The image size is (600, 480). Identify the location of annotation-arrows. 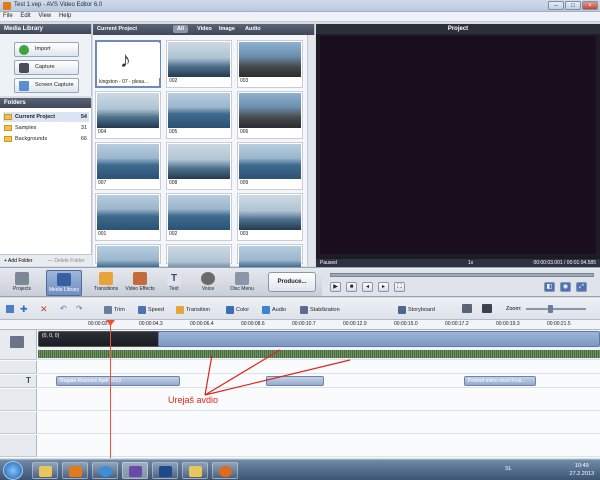
(277, 372).